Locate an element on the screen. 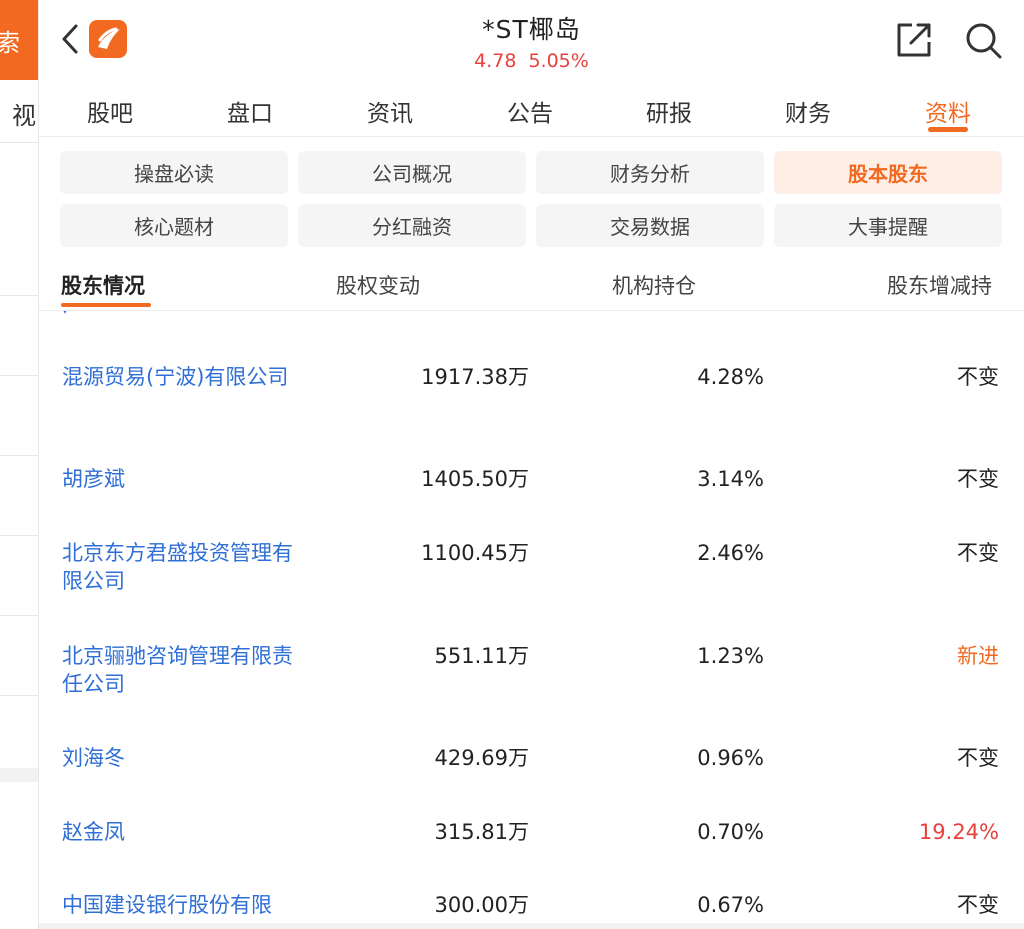 The image size is (1024, 929). holding-ratio: 0.67% is located at coordinates (730, 905).